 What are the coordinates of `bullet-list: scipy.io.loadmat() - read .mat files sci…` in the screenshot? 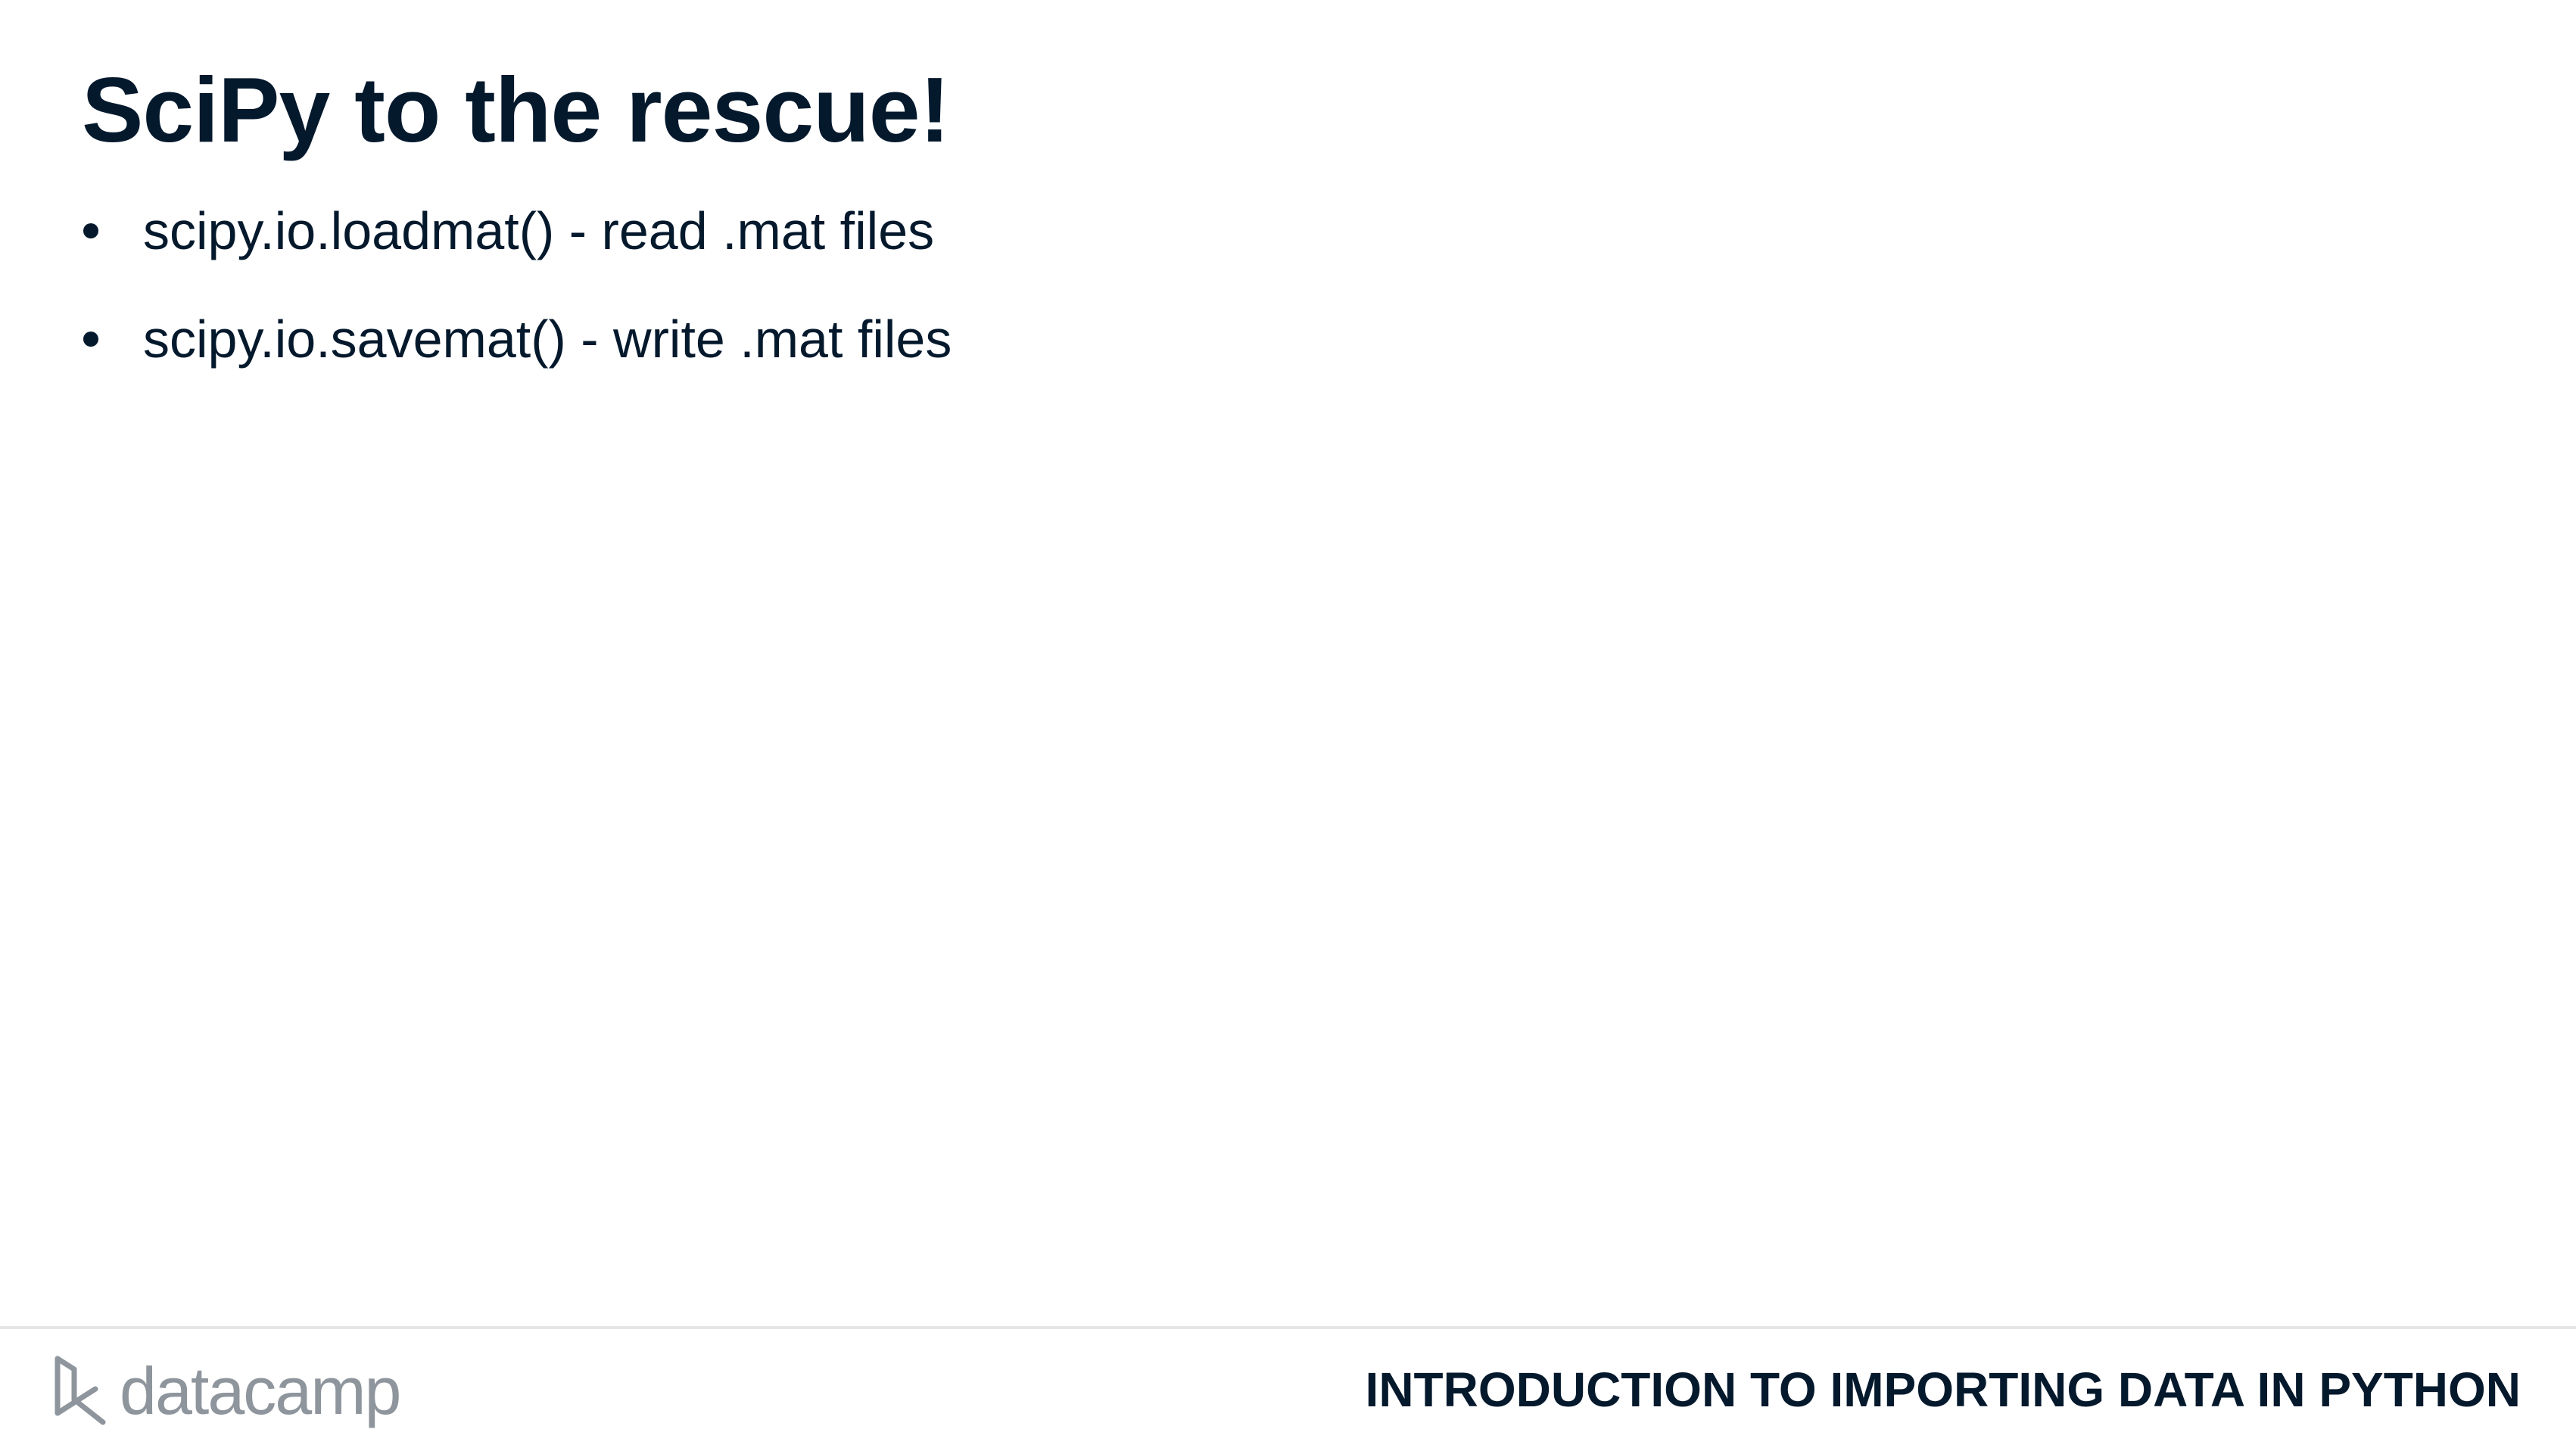 It's located at (517, 297).